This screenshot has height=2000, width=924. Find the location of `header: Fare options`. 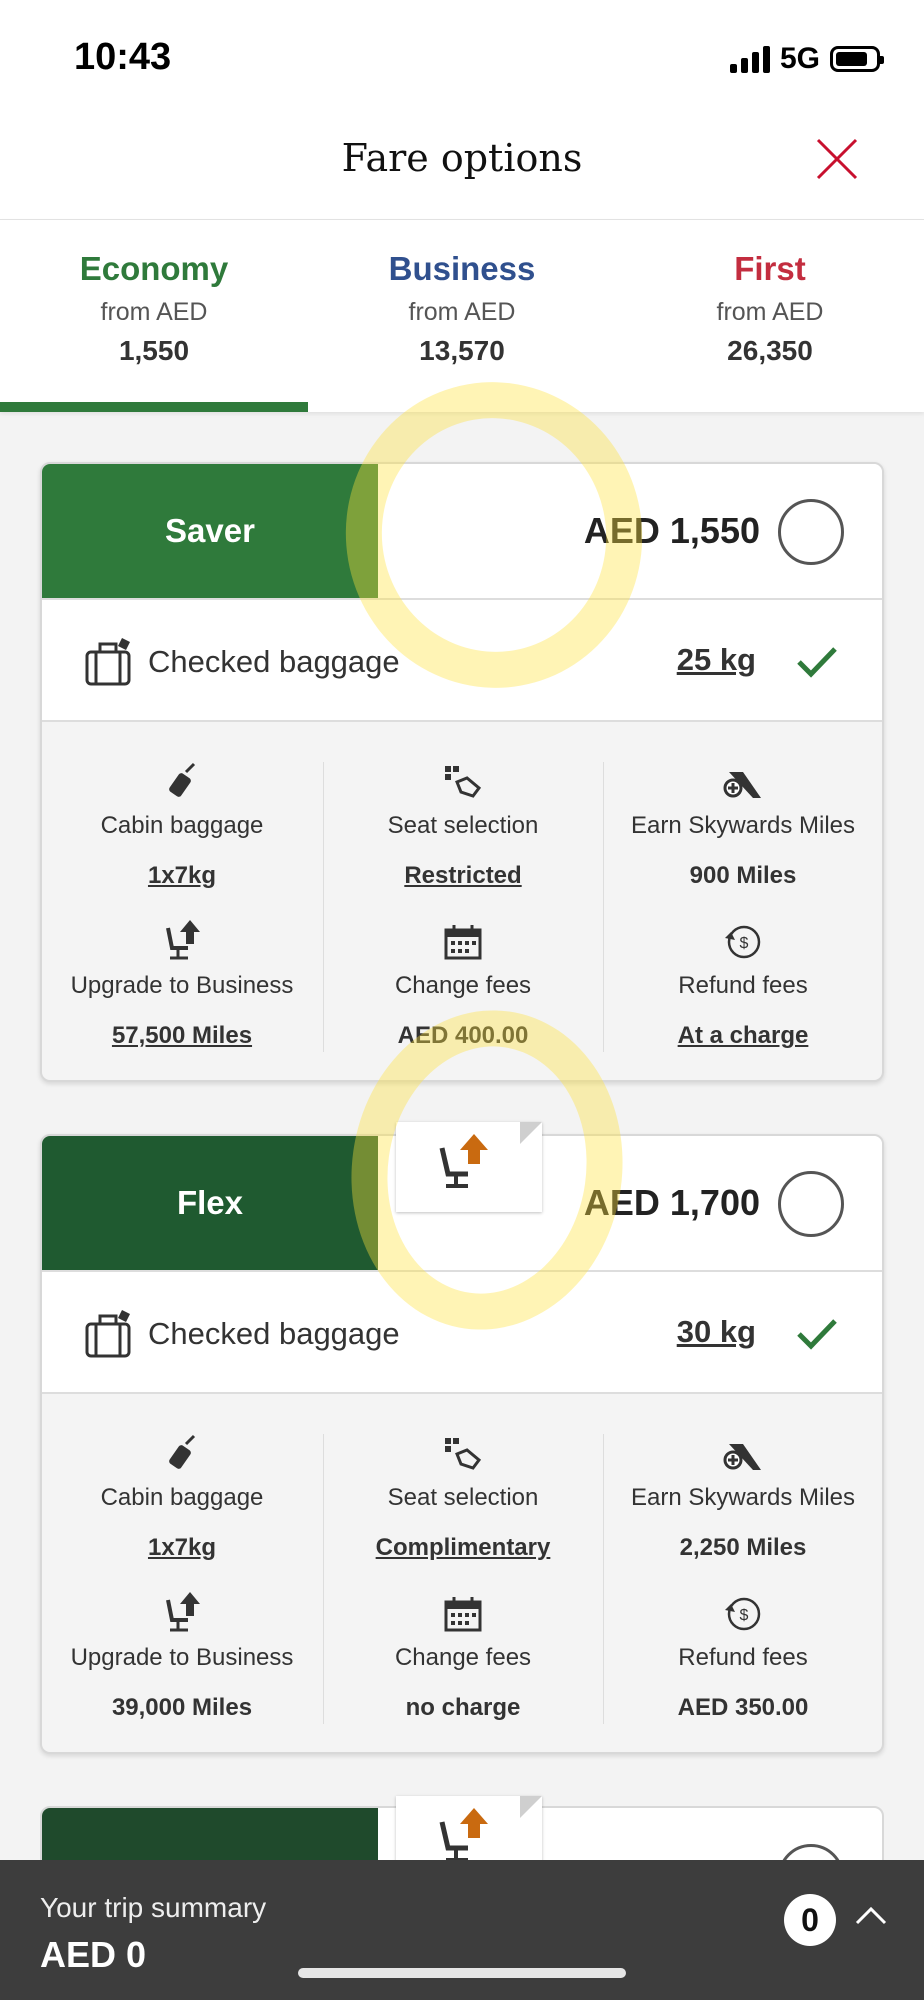

header: Fare options is located at coordinates (462, 169).